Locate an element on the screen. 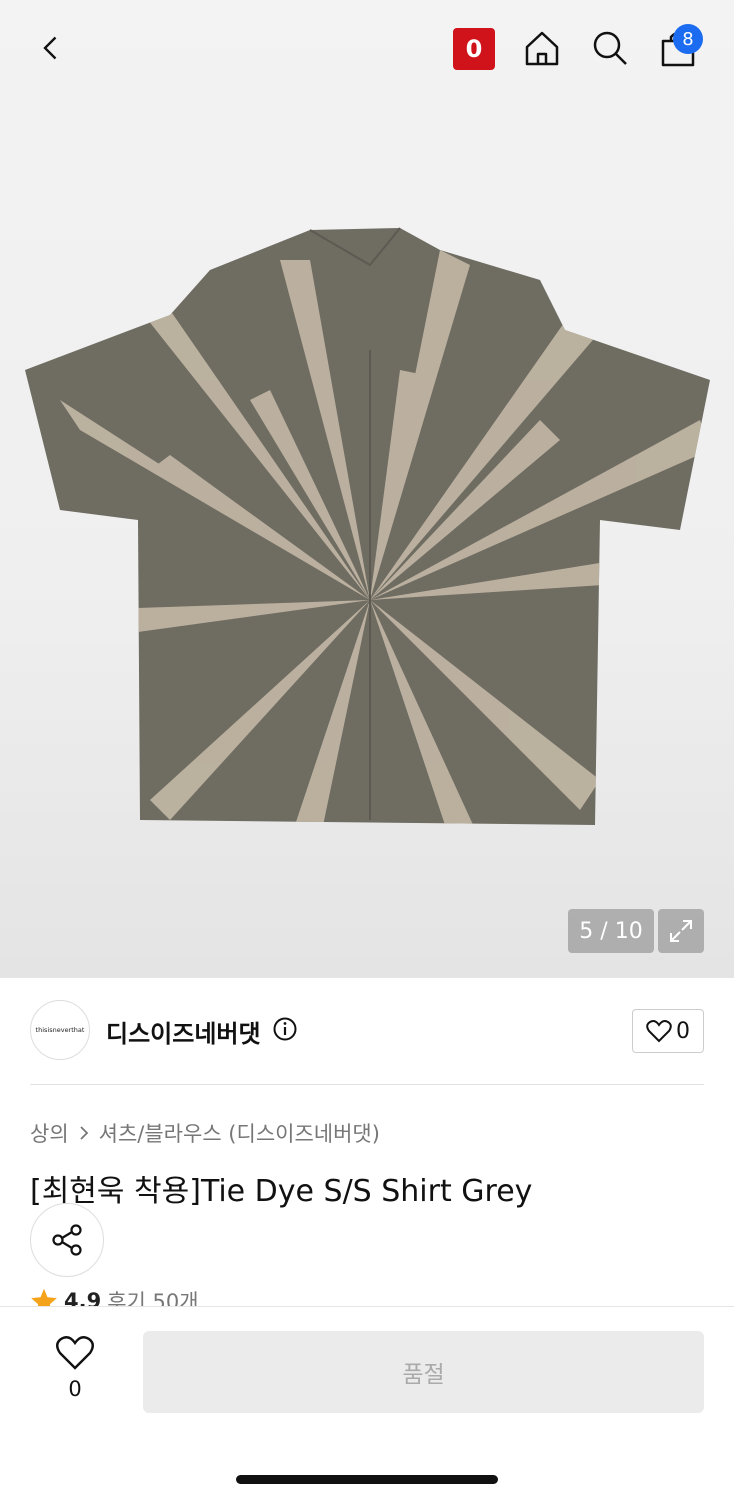  expand-icon is located at coordinates (681, 931).